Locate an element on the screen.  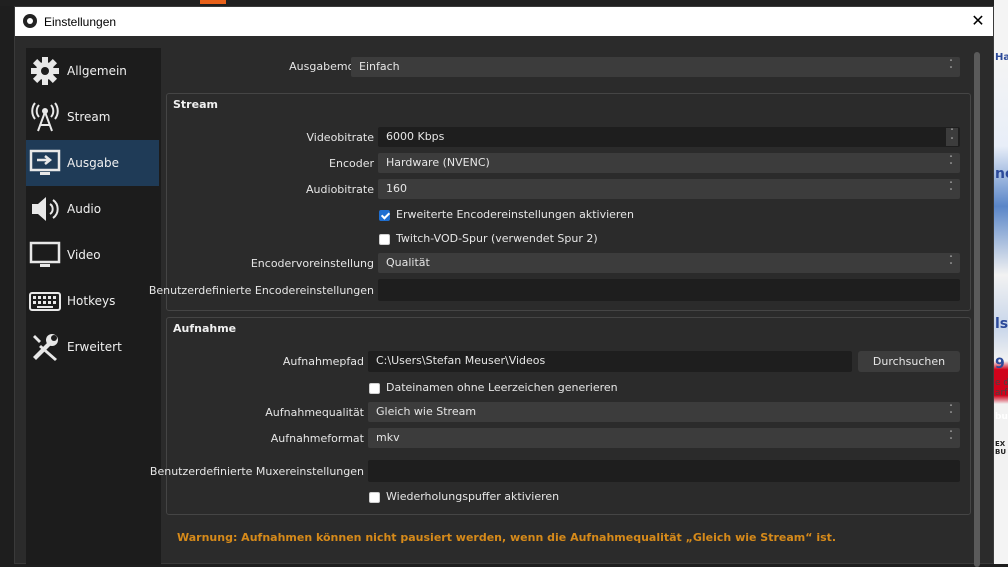
tools-icon is located at coordinates (45, 347).